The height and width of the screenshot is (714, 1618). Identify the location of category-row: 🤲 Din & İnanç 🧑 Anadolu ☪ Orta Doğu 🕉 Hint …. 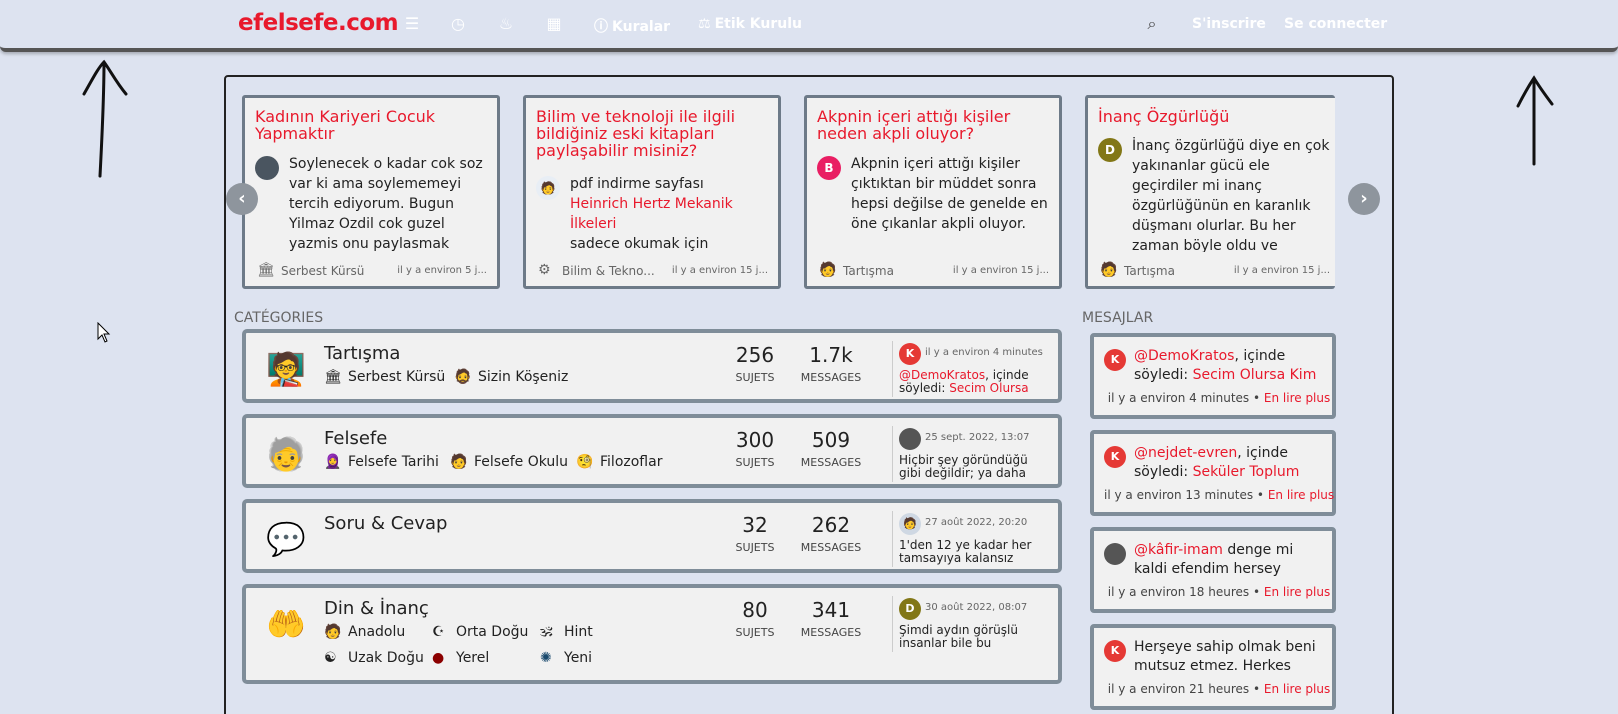
(652, 634).